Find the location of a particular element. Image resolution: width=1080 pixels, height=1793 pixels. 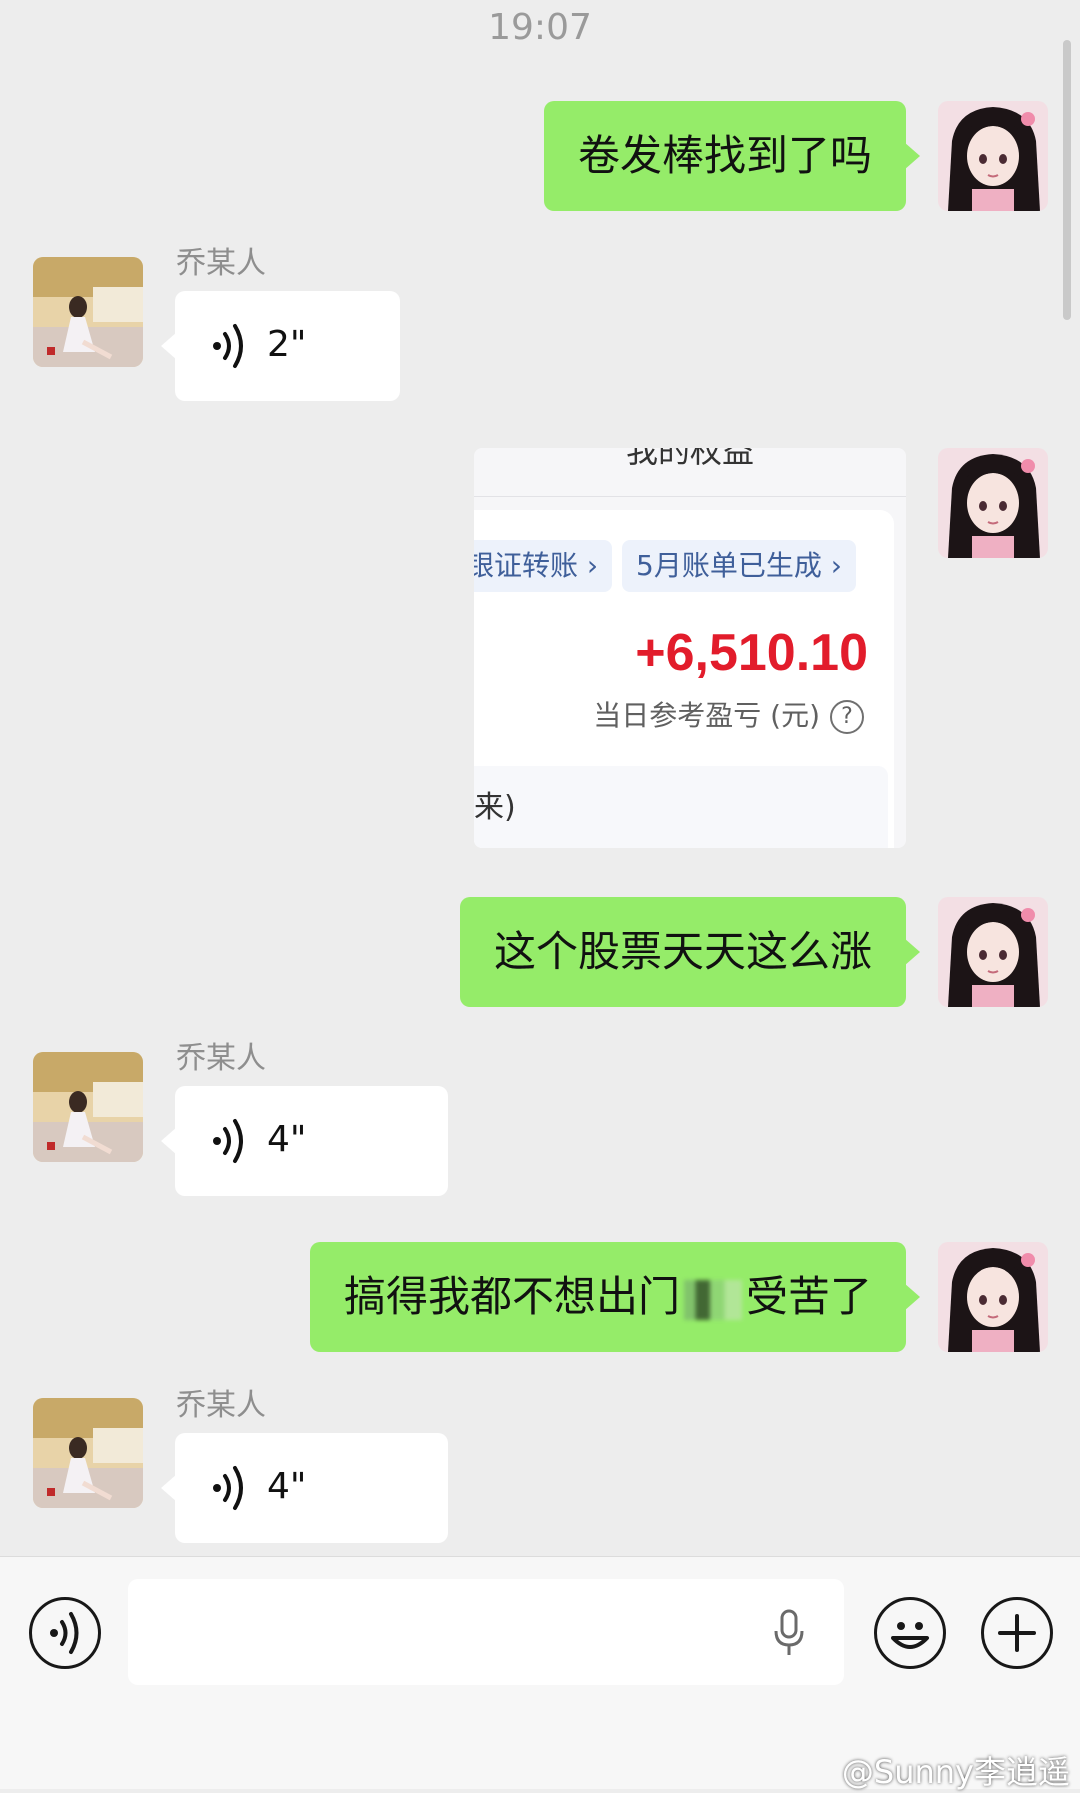

message-input is located at coordinates (486, 1632).